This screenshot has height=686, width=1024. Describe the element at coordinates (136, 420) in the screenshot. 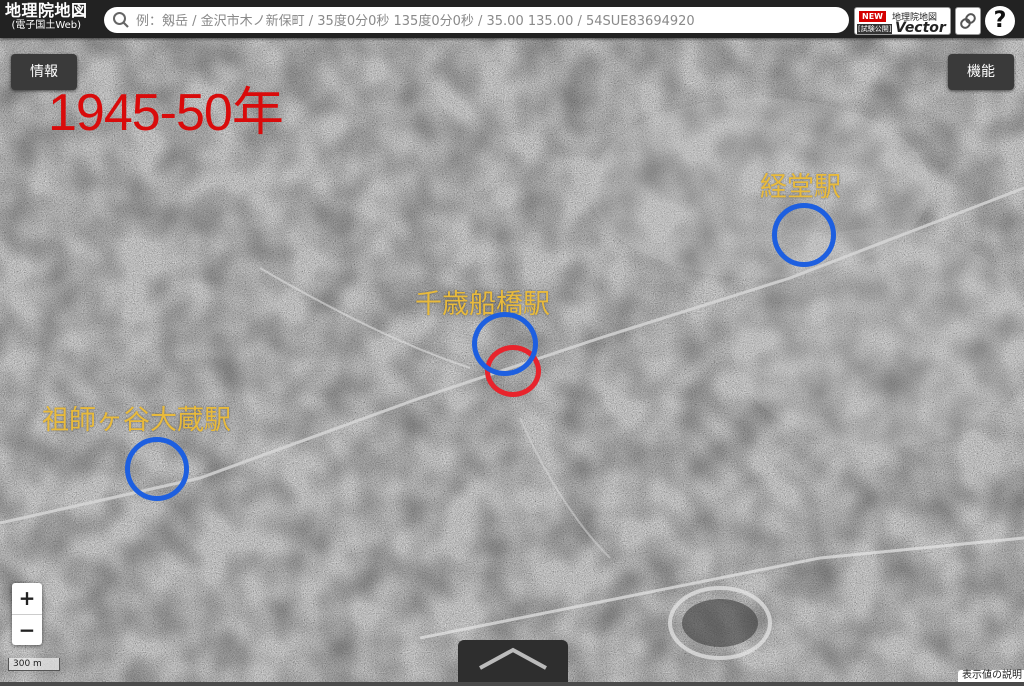

I see `station-label-soshigaya-okura: 祖師ヶ谷大蔵駅` at that location.